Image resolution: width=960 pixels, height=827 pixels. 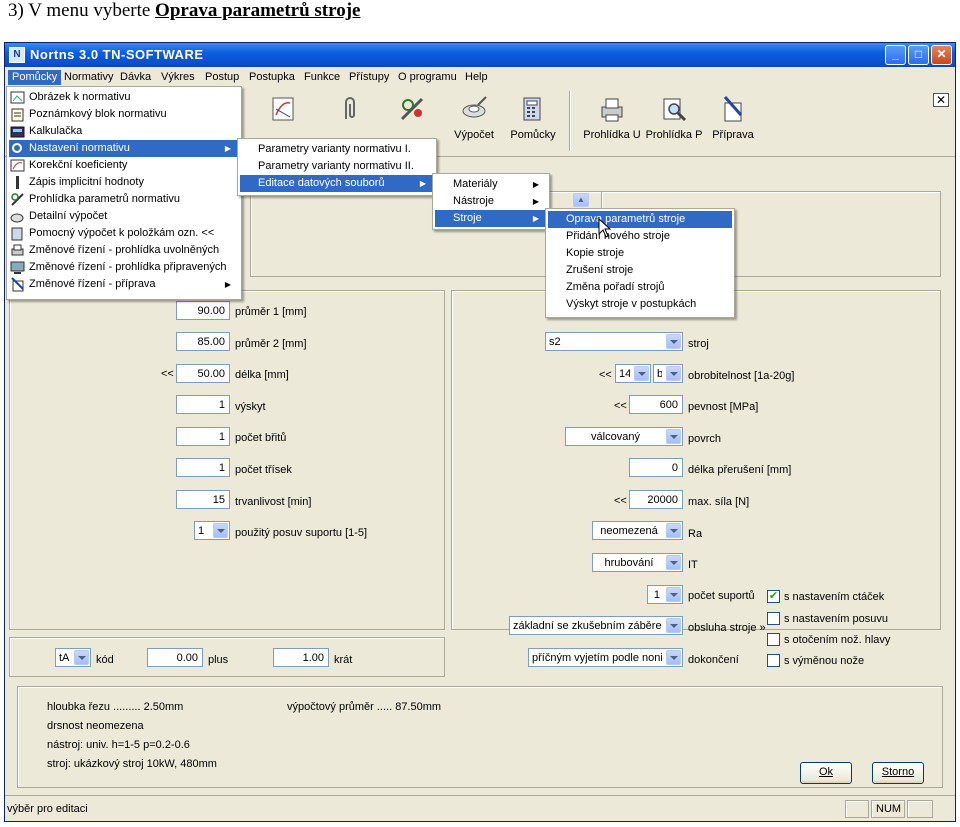 What do you see at coordinates (203, 373) in the screenshot?
I see `delka-input: 50.00` at bounding box center [203, 373].